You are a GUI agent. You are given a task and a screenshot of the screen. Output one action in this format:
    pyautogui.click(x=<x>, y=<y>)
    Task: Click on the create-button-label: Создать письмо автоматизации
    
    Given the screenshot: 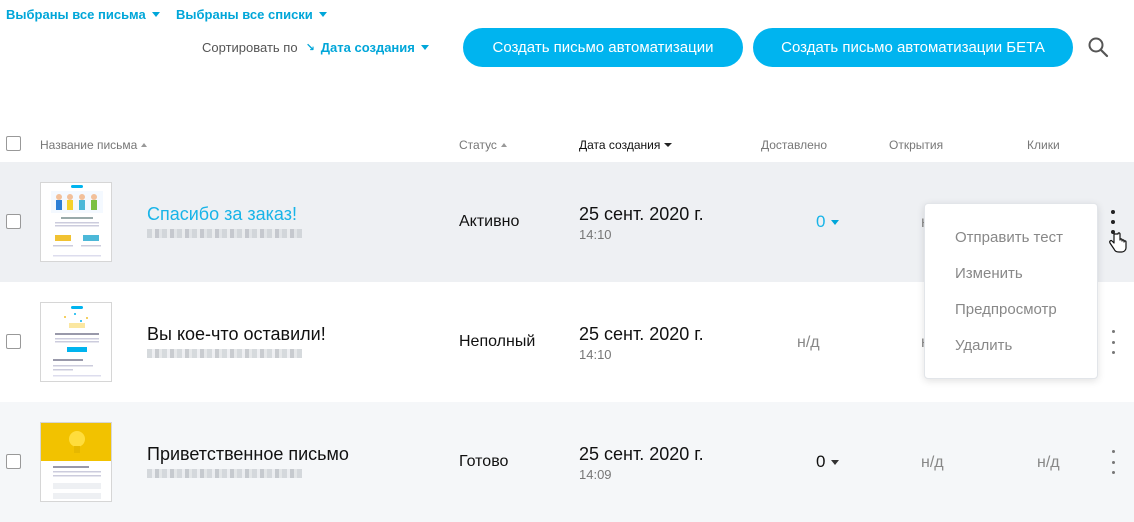 What is the action you would take?
    pyautogui.click(x=603, y=47)
    